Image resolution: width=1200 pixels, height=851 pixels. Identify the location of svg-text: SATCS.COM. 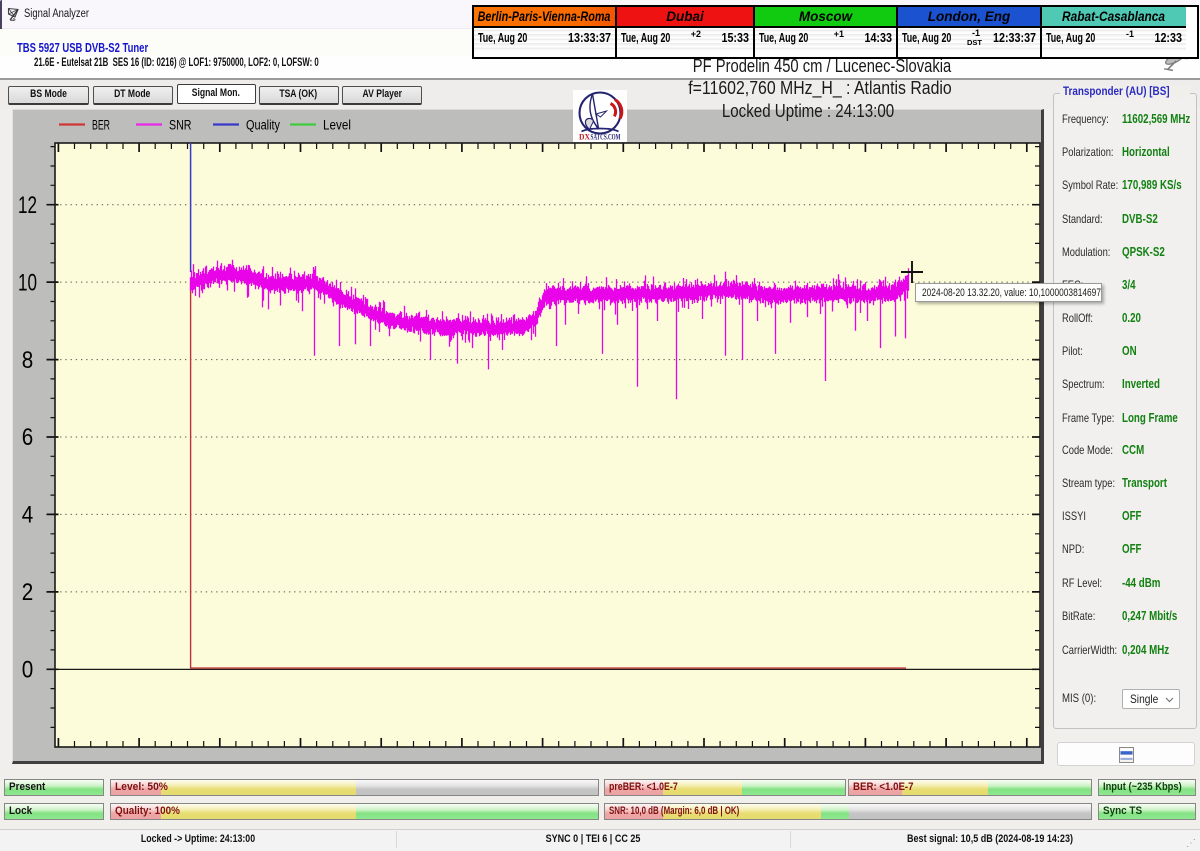
(606, 137).